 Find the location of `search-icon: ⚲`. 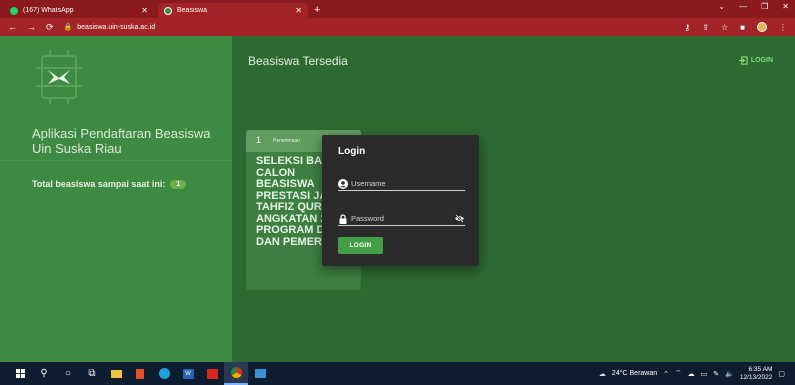

search-icon: ⚲ is located at coordinates (44, 373).